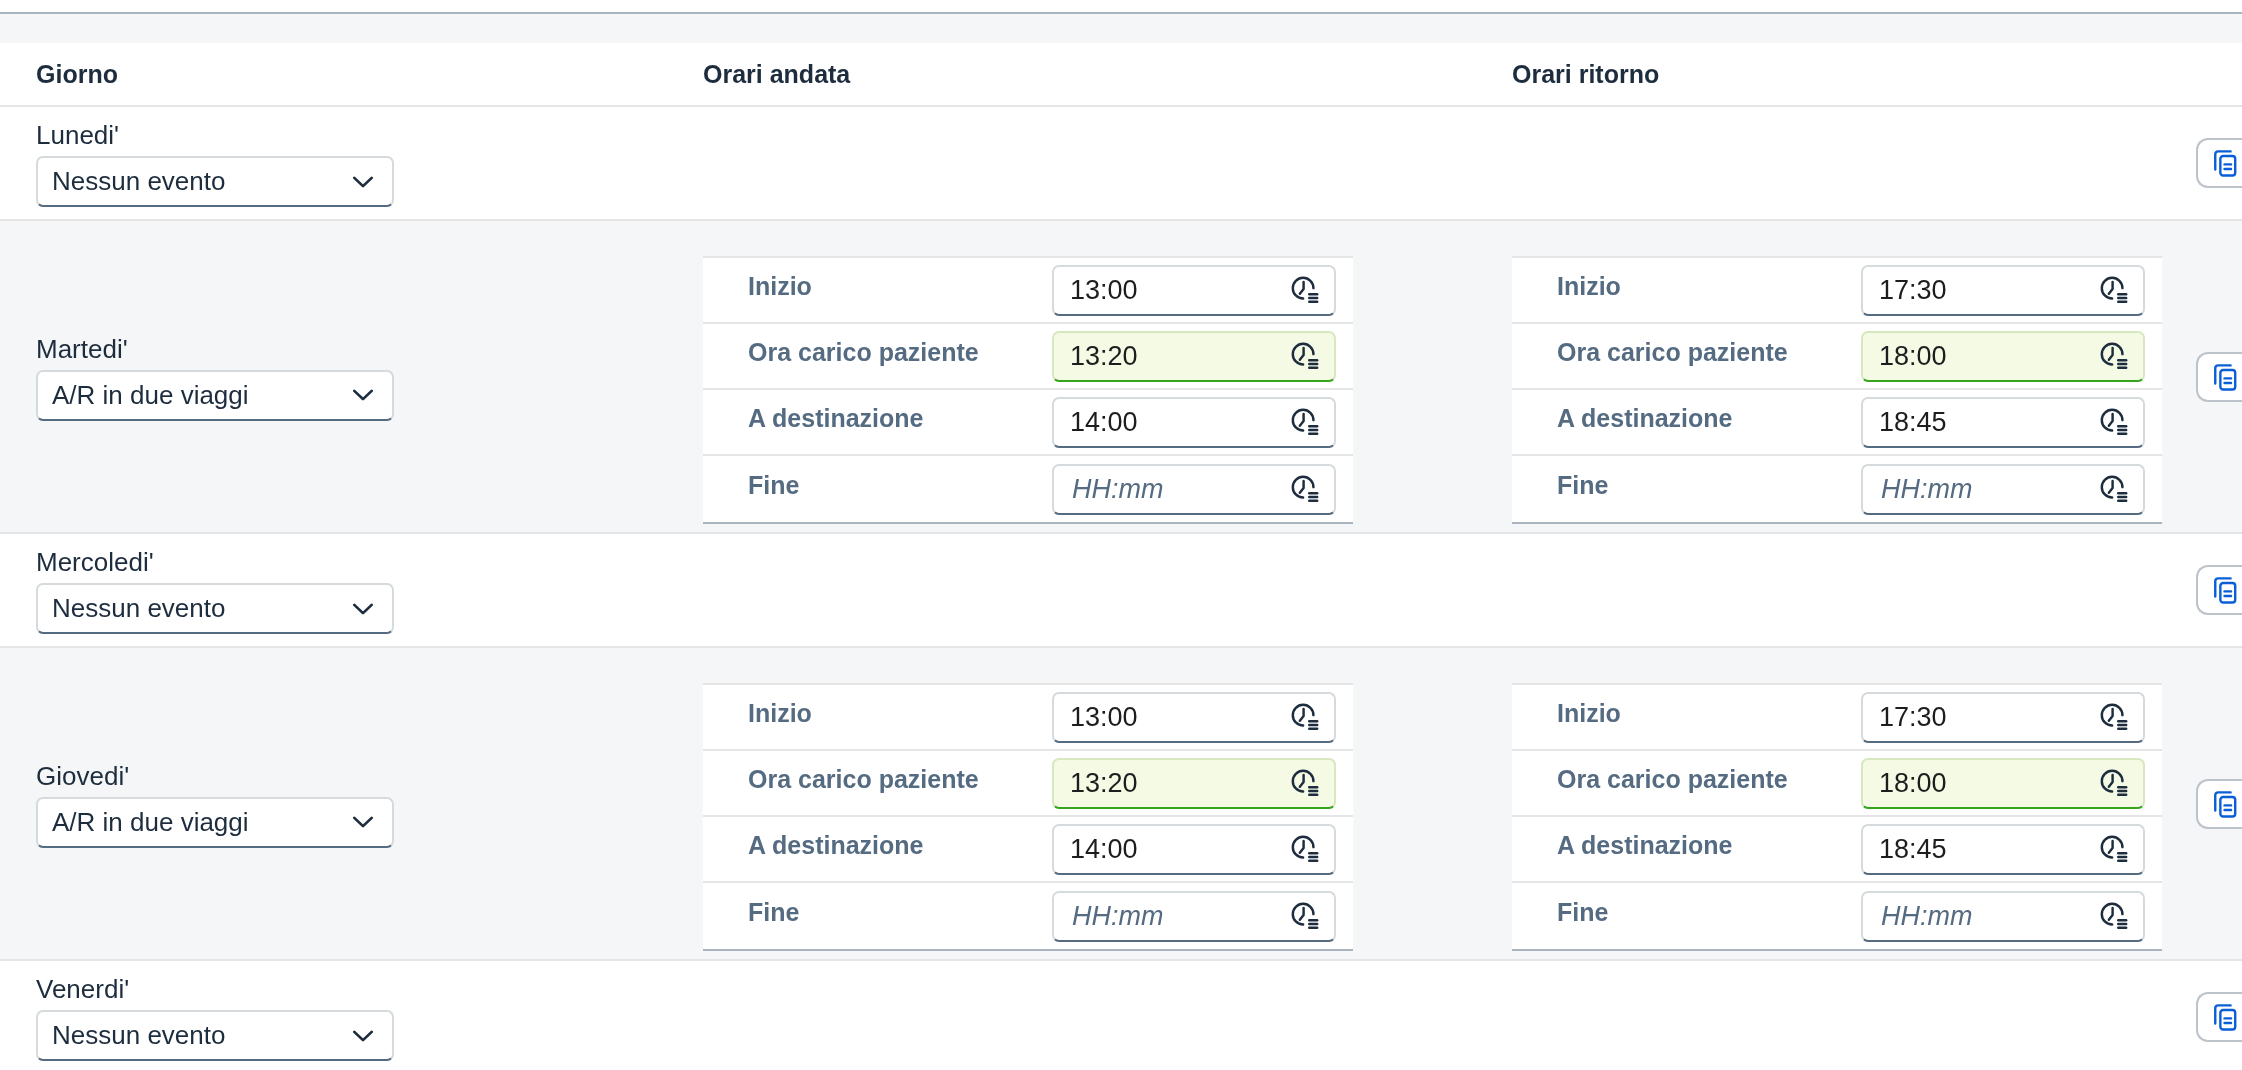 The width and height of the screenshot is (2242, 1070). Describe the element at coordinates (95, 562) in the screenshot. I see `day-label: Mercoledi'` at that location.